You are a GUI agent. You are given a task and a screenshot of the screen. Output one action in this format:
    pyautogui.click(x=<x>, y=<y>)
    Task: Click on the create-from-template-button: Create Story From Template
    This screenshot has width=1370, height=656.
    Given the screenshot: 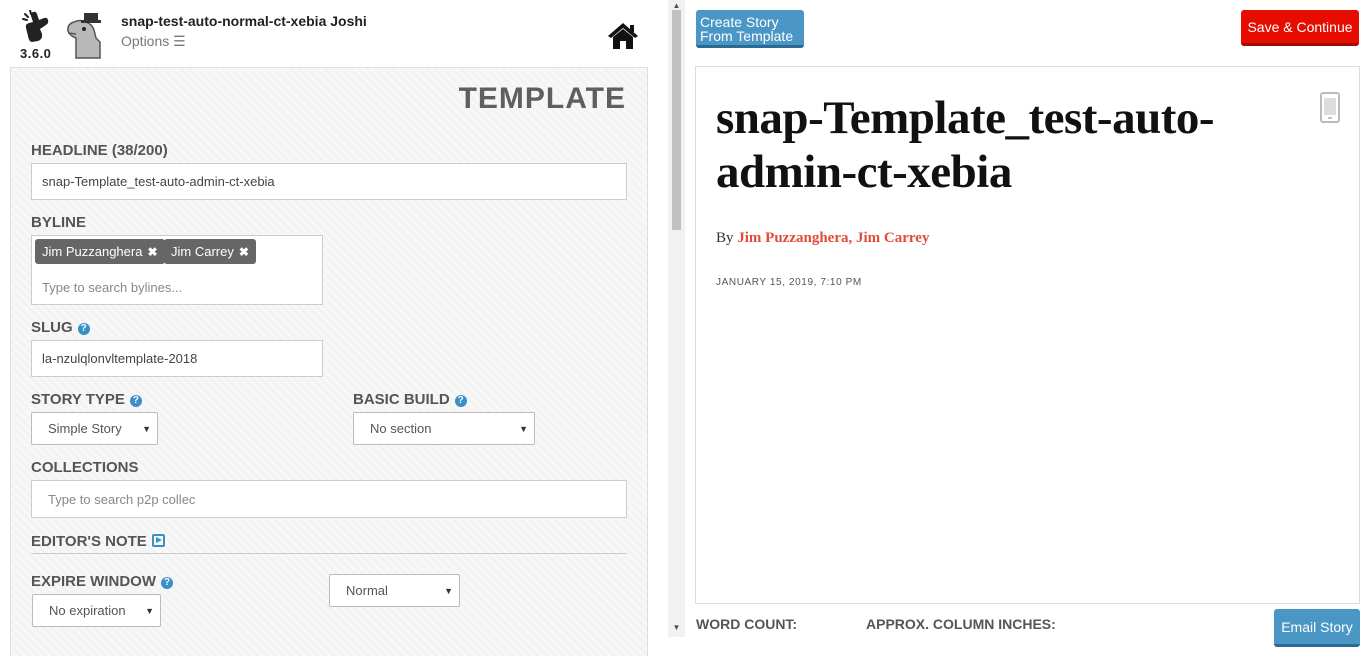 What is the action you would take?
    pyautogui.click(x=750, y=29)
    